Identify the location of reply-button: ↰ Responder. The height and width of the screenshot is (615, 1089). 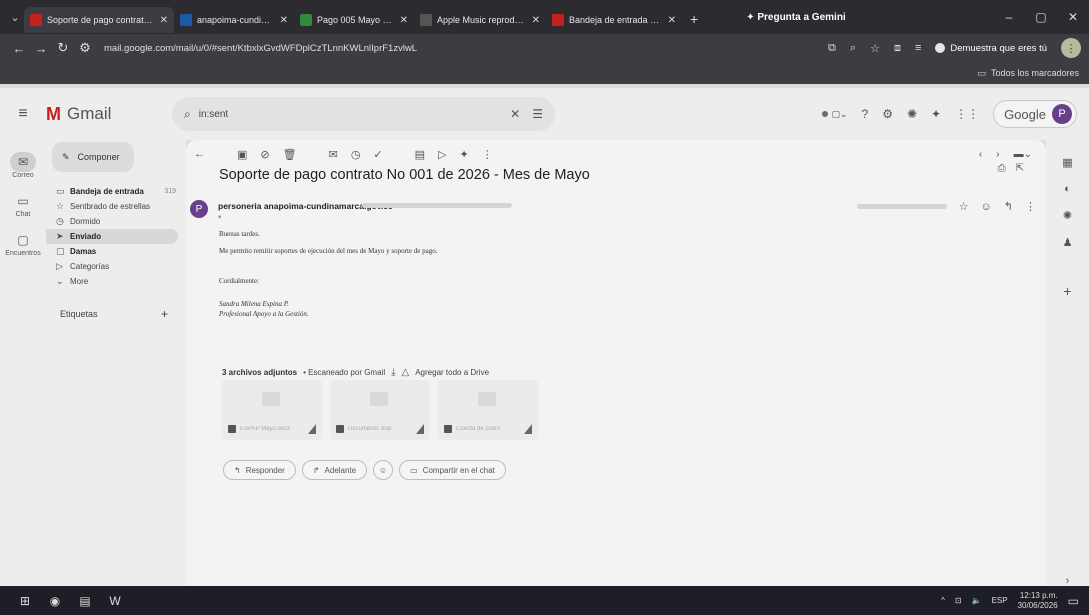
(259, 470).